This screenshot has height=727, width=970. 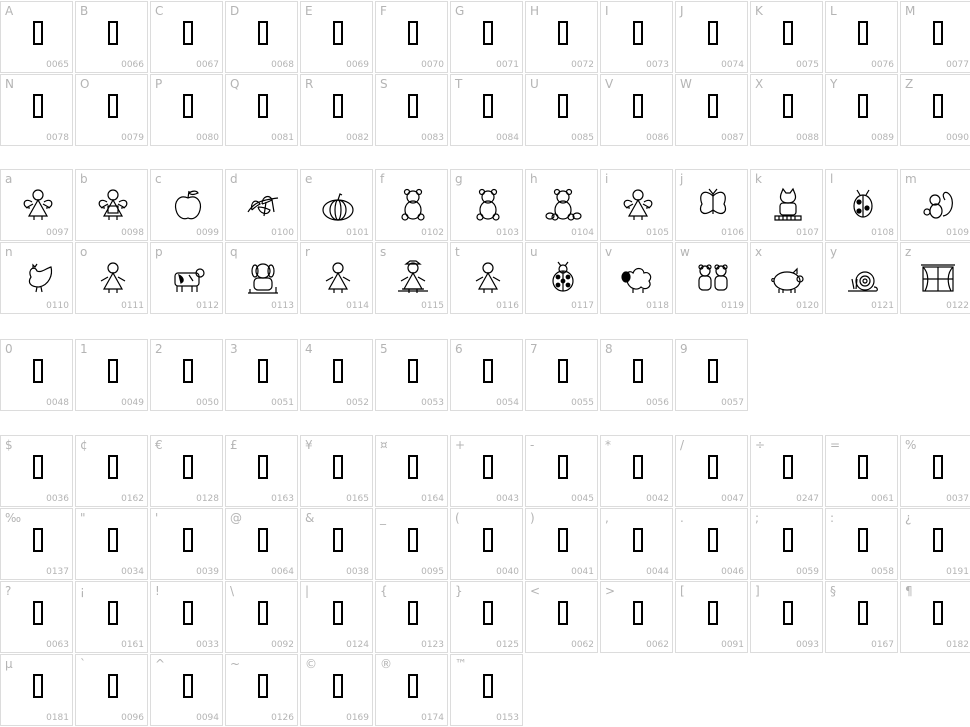 I want to click on glyph-char-label: l, so click(x=832, y=179).